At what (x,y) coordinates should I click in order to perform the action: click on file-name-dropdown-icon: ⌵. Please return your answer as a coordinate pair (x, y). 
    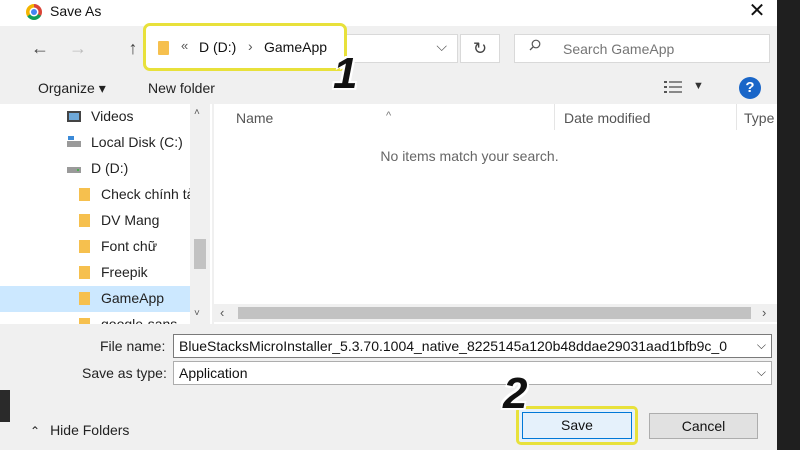
    Looking at the image, I should click on (761, 345).